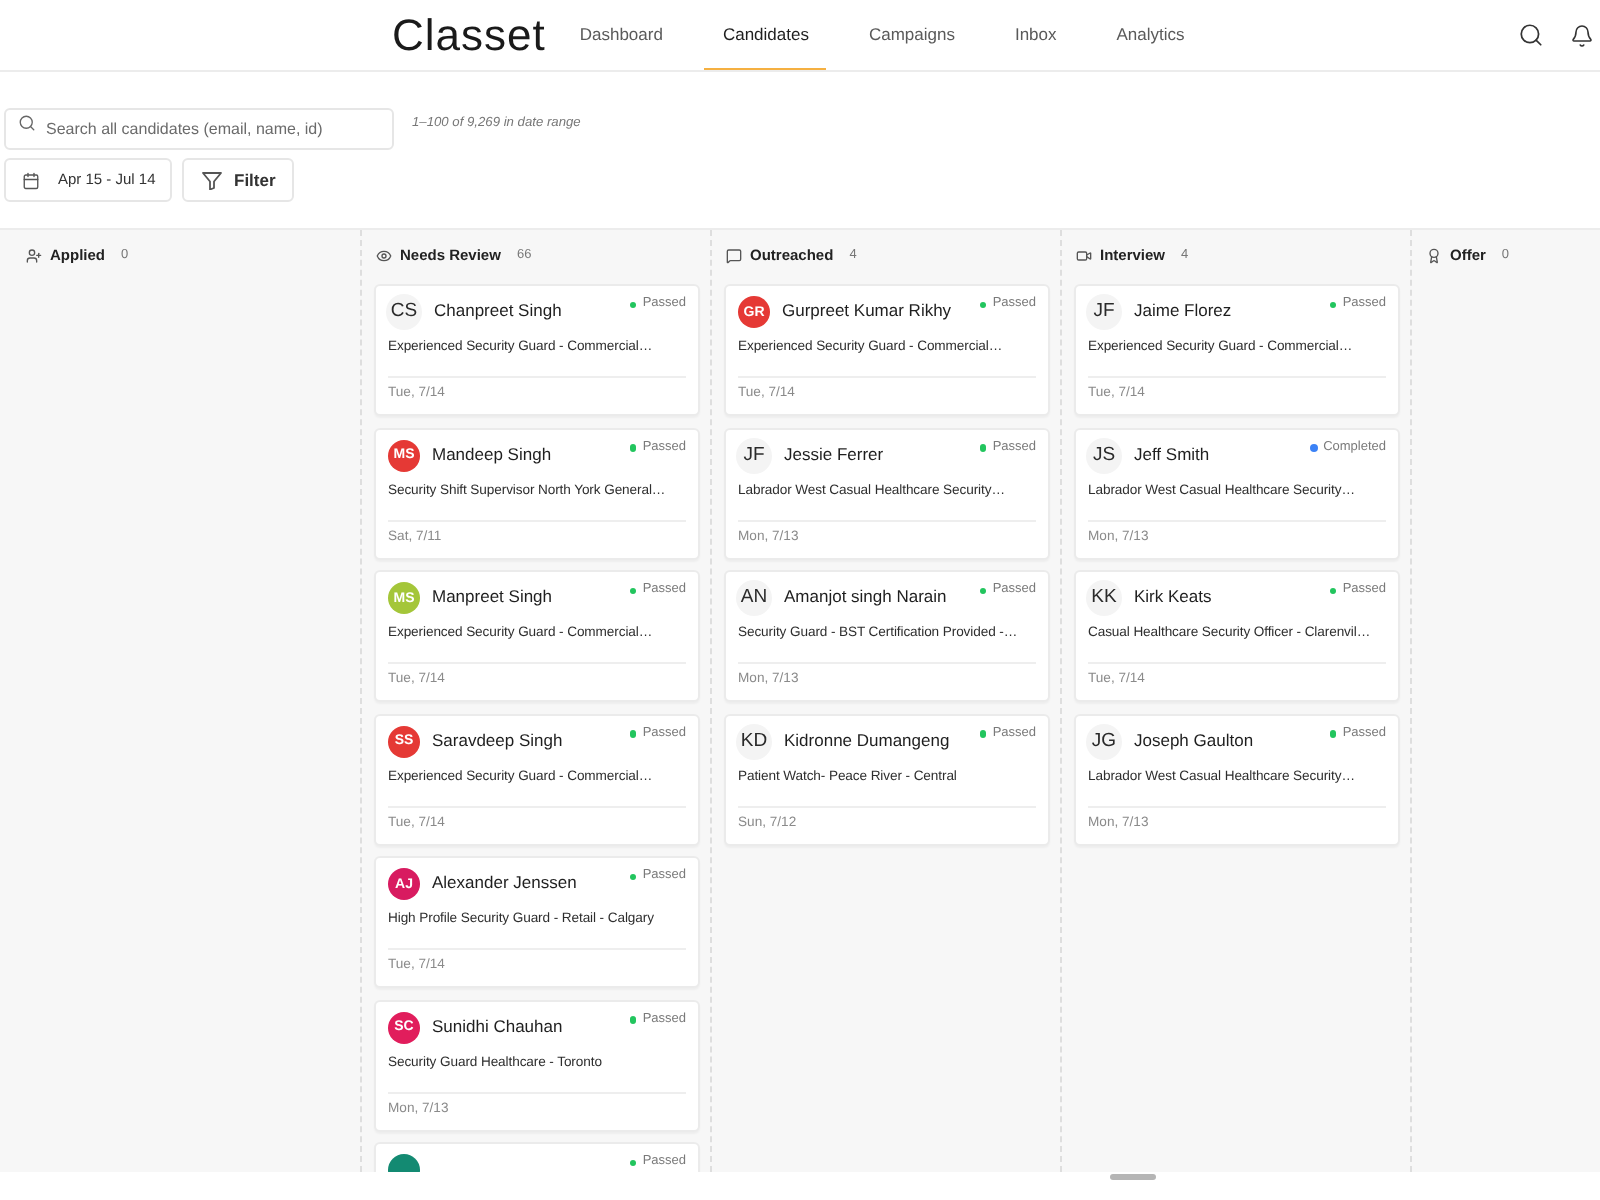 The width and height of the screenshot is (1600, 1200). What do you see at coordinates (1104, 455) in the screenshot?
I see `avatar: JS` at bounding box center [1104, 455].